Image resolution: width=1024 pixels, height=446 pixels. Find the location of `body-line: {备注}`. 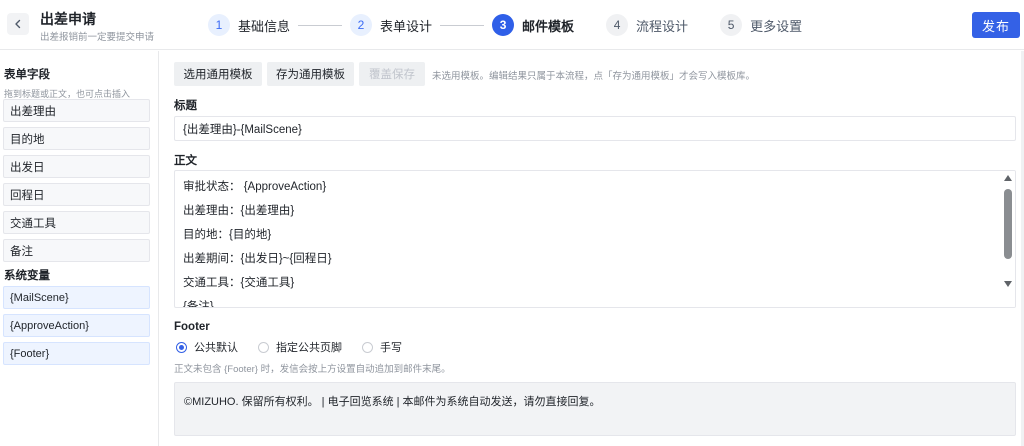

body-line: {备注} is located at coordinates (198, 304).